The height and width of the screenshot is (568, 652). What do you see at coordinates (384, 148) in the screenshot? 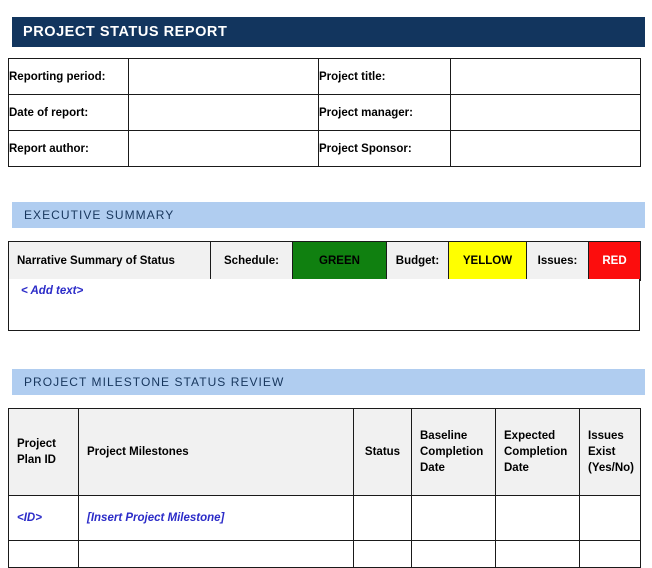
I see `project-sponsor-label: Project Sponsor:` at bounding box center [384, 148].